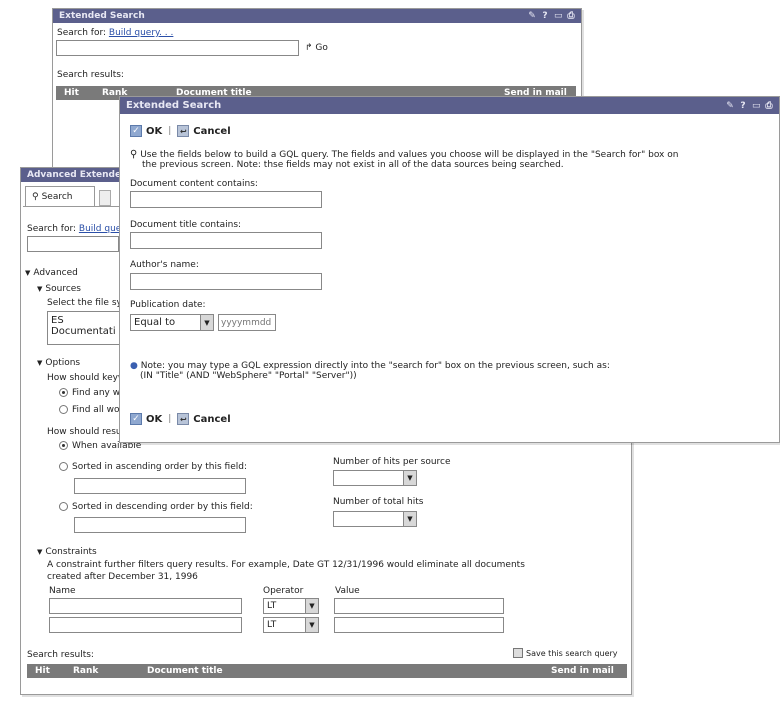  I want to click on top-action-bar: ✓ OK | ↩ Cancel, so click(180, 131).